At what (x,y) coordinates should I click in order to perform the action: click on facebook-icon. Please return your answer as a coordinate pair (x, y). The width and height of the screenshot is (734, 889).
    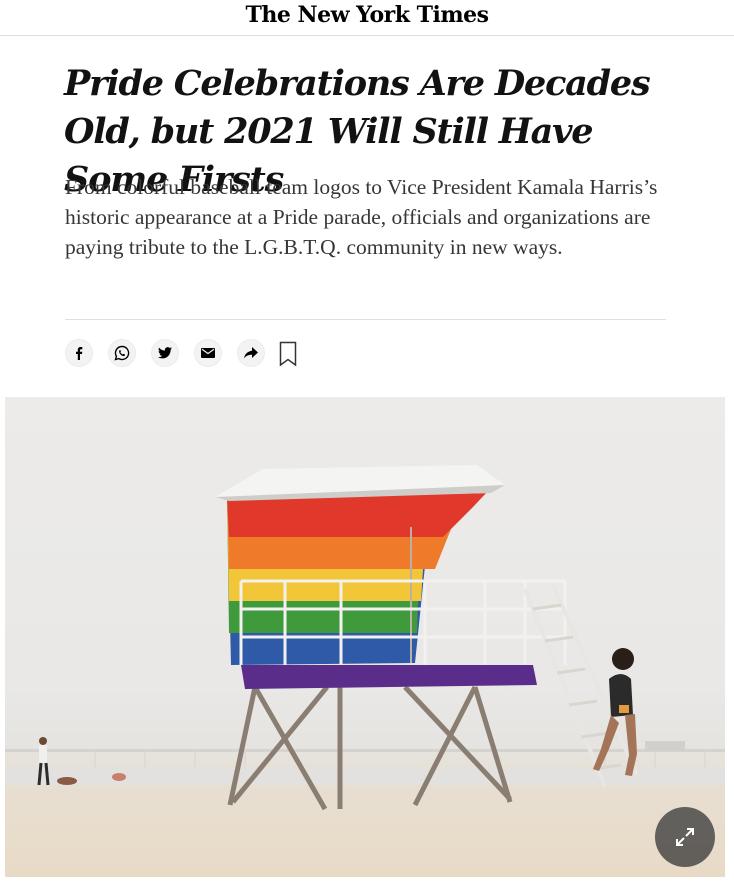
    Looking at the image, I should click on (79, 353).